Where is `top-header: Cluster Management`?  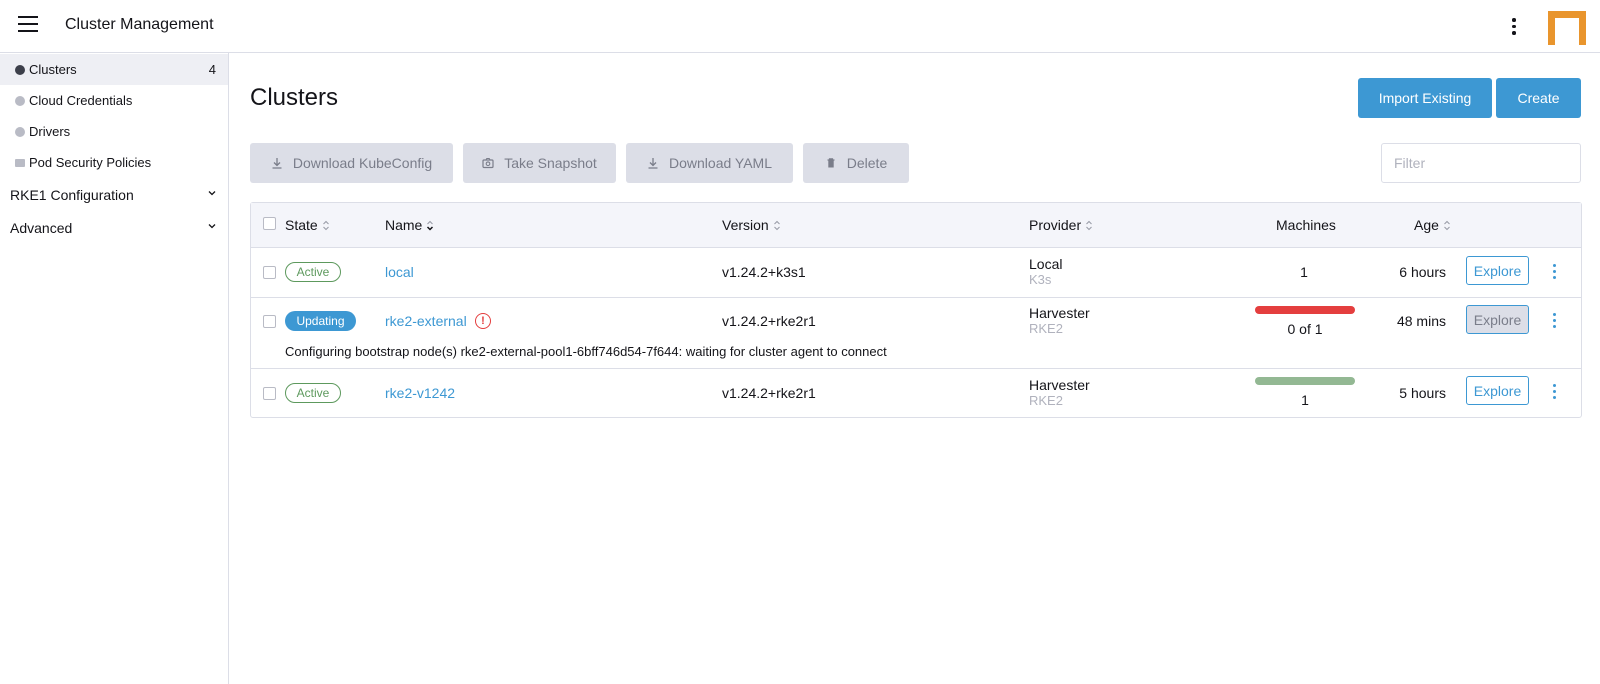 top-header: Cluster Management is located at coordinates (800, 26).